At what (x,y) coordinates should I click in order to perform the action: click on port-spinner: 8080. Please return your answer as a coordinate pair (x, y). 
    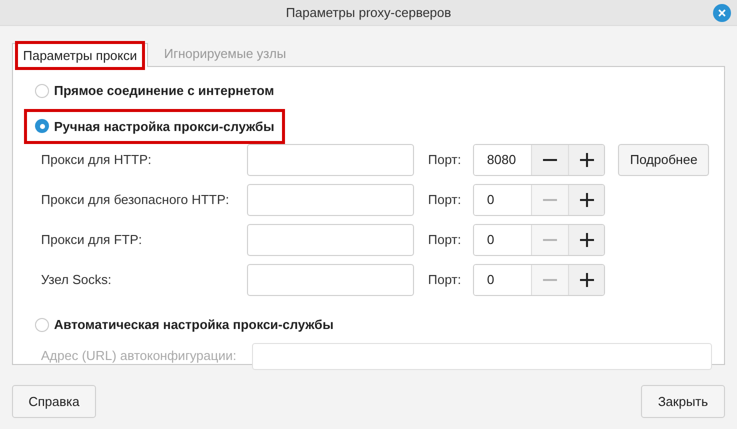
    Looking at the image, I should click on (539, 160).